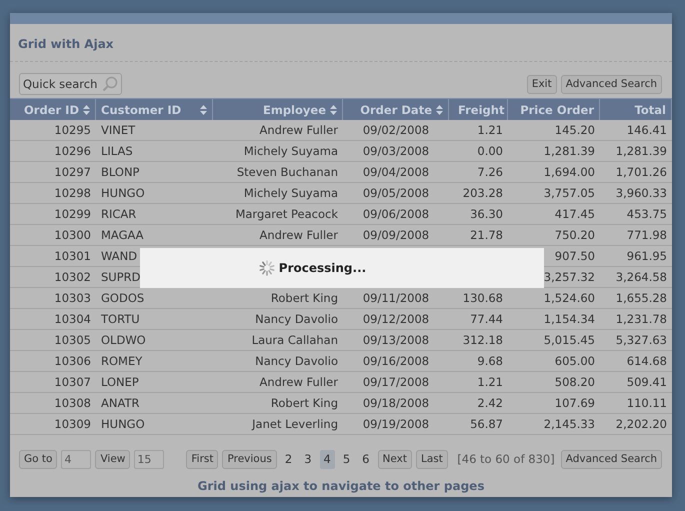 This screenshot has width=685, height=511. I want to click on table-cell-text: 10295, so click(72, 130).